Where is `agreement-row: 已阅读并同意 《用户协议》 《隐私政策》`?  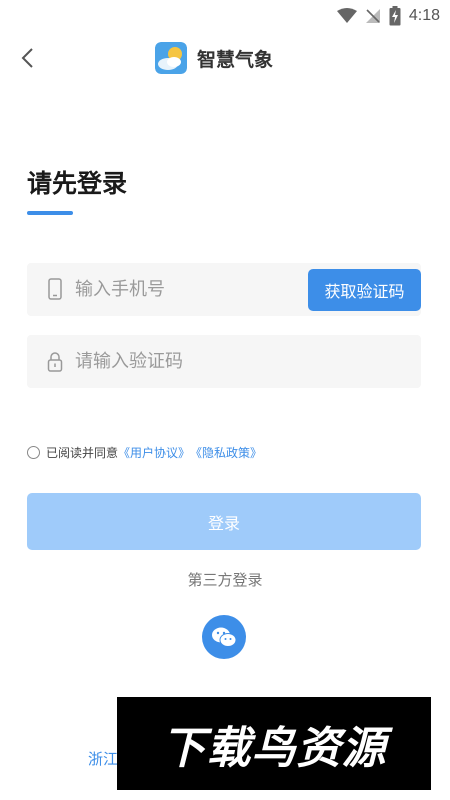 agreement-row: 已阅读并同意 《用户协议》 《隐私政策》 is located at coordinates (144, 452).